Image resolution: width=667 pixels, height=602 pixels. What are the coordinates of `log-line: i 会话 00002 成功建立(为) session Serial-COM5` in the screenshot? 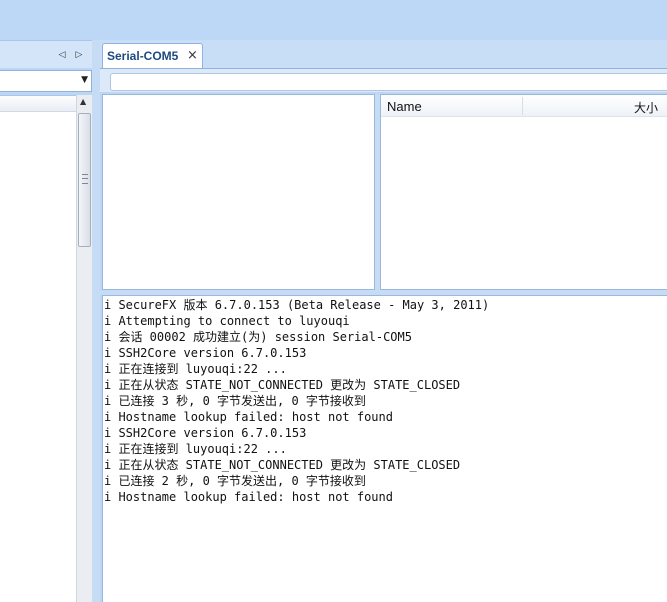 It's located at (258, 337).